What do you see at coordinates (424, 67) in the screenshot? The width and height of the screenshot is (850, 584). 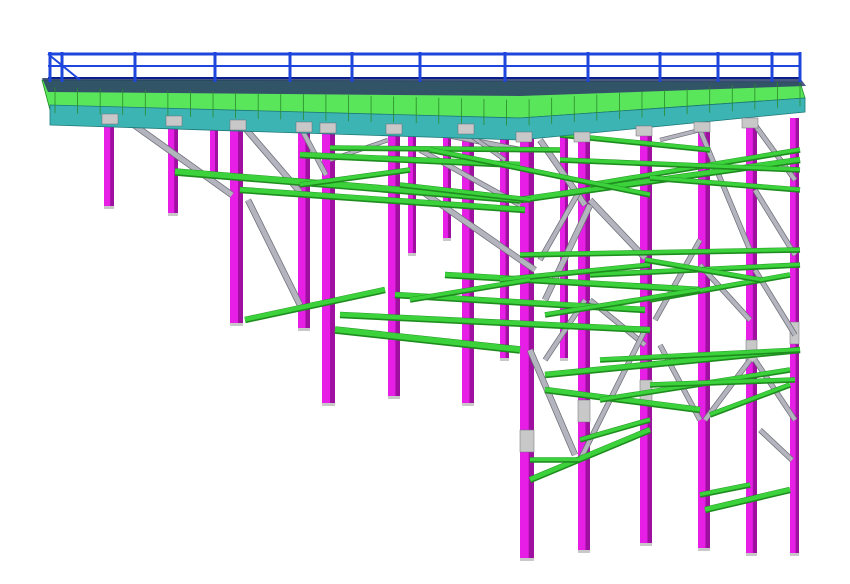 I see `railing-group` at bounding box center [424, 67].